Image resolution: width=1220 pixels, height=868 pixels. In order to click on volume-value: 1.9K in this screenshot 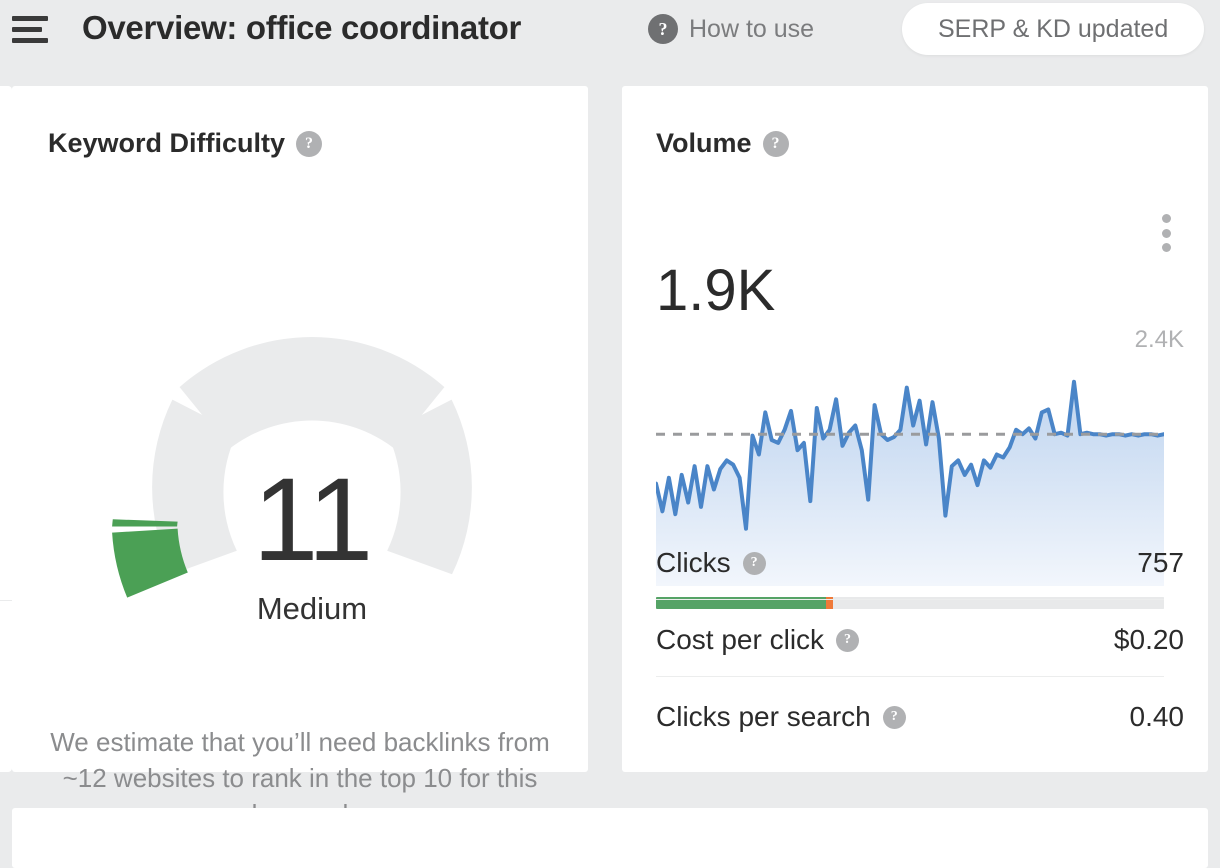, I will do `click(716, 290)`.